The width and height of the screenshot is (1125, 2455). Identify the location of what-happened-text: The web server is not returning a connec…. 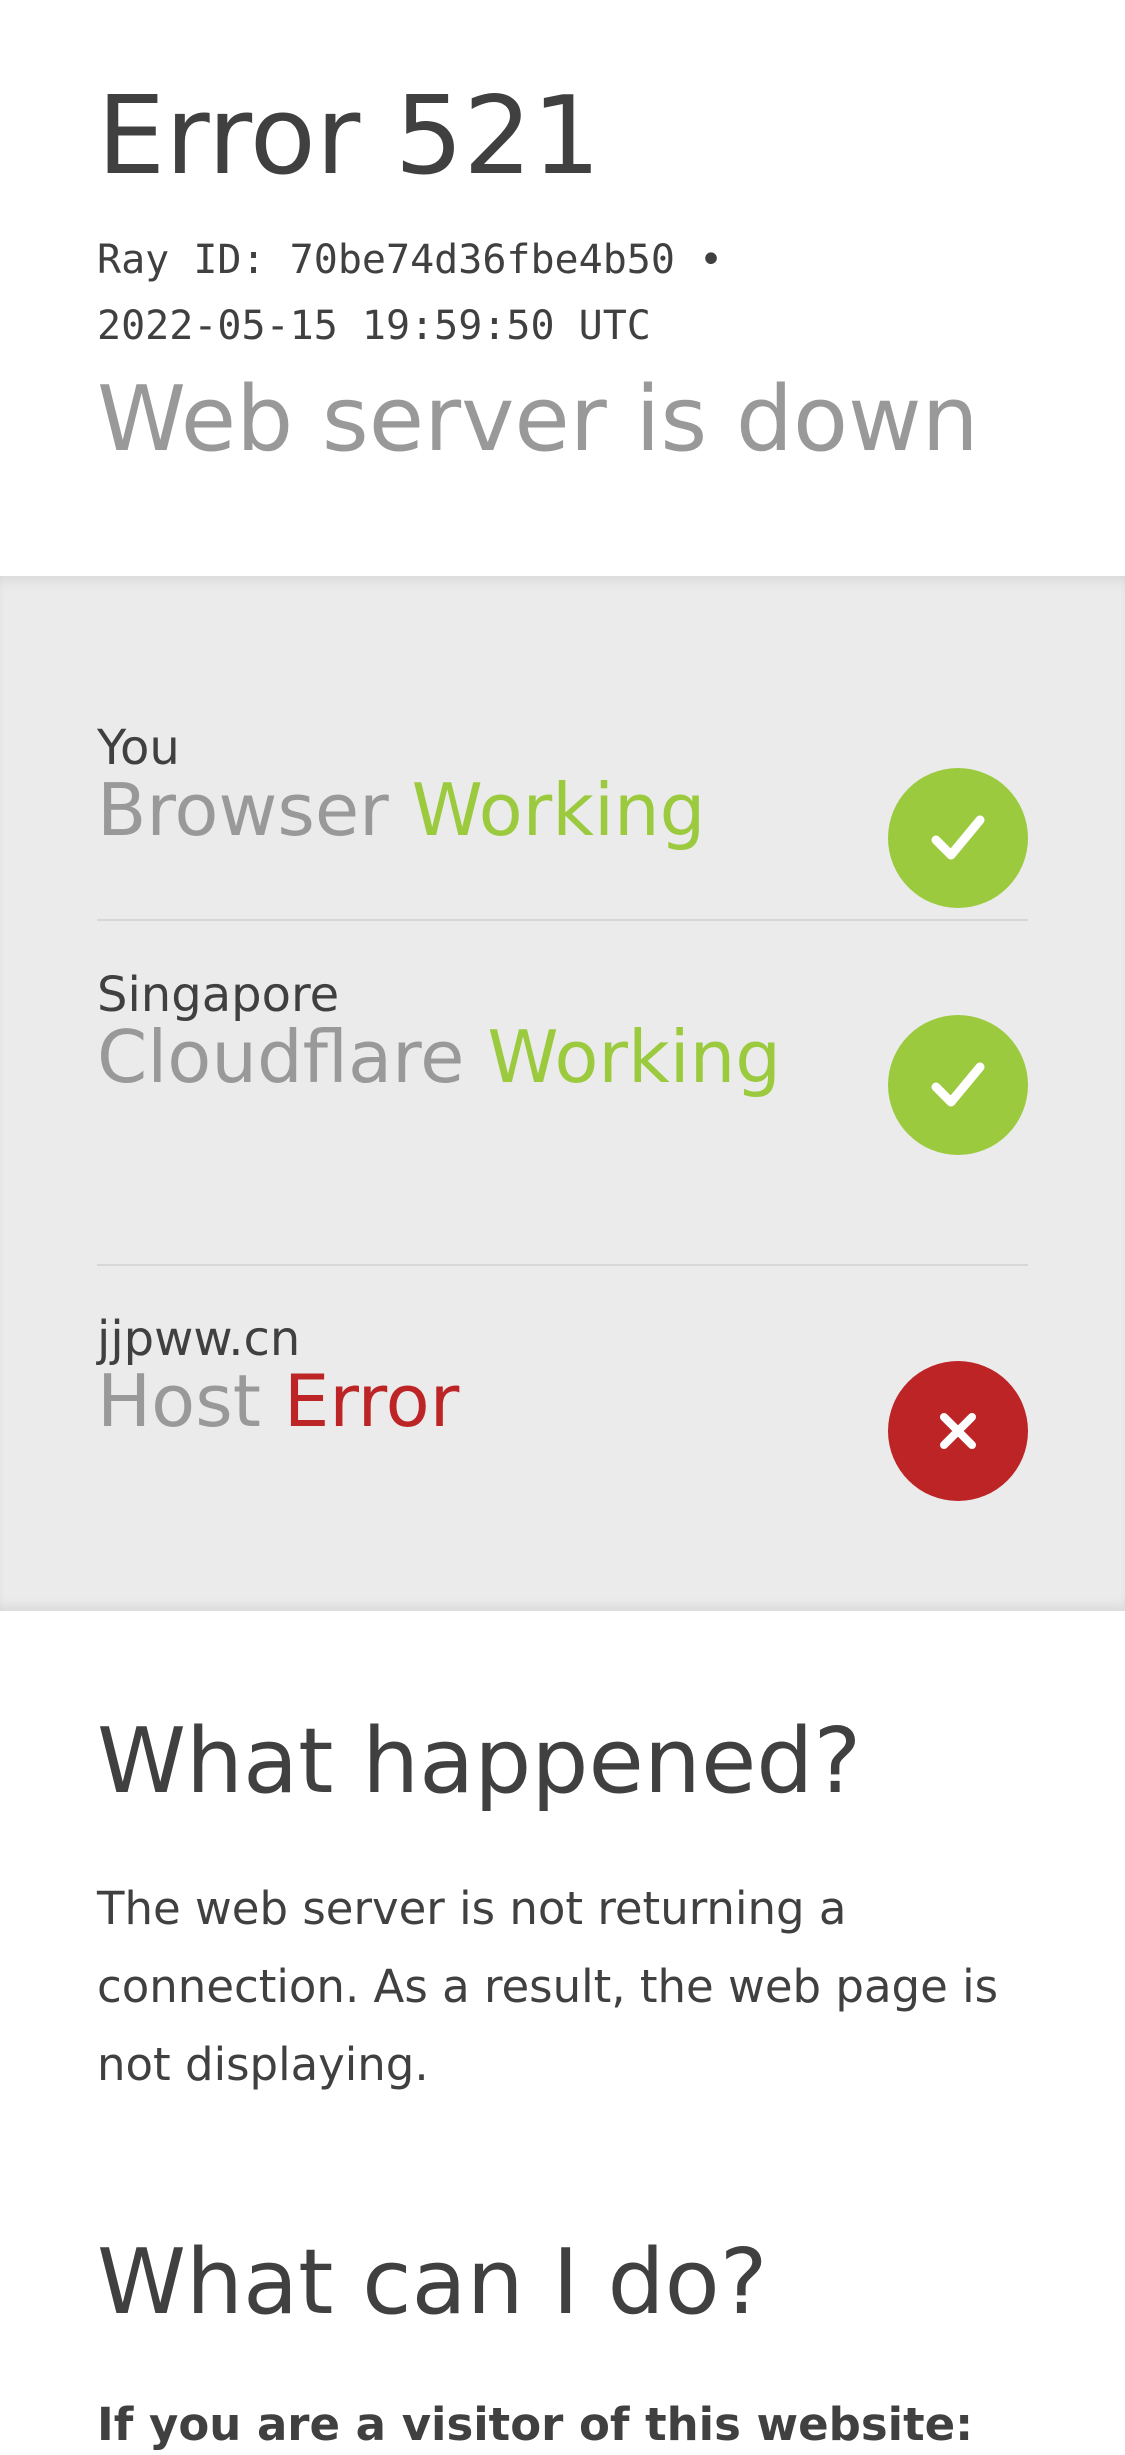
(548, 1986).